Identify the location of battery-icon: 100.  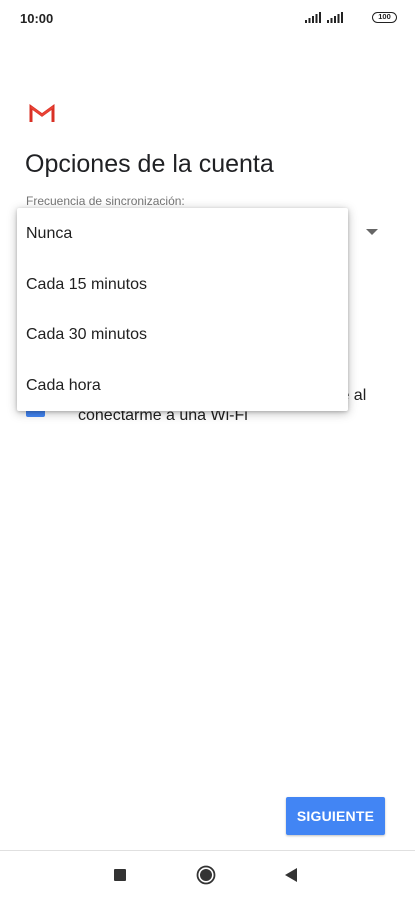
(384, 17).